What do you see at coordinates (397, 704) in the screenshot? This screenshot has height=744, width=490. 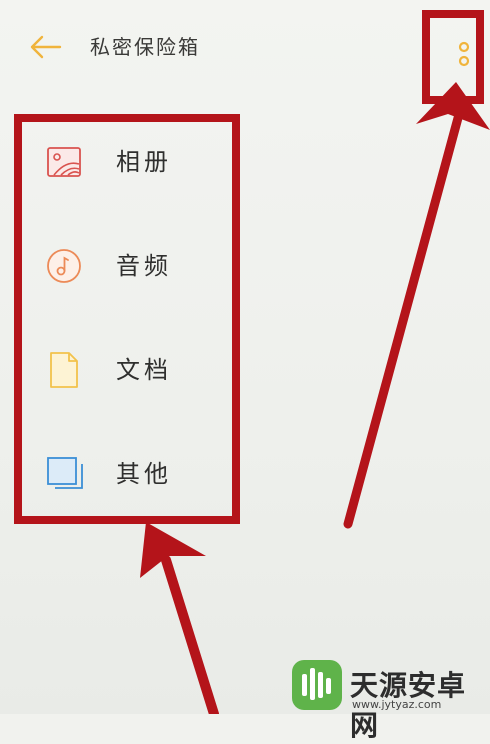 I see `watermark-url: www.jytyaz.com` at bounding box center [397, 704].